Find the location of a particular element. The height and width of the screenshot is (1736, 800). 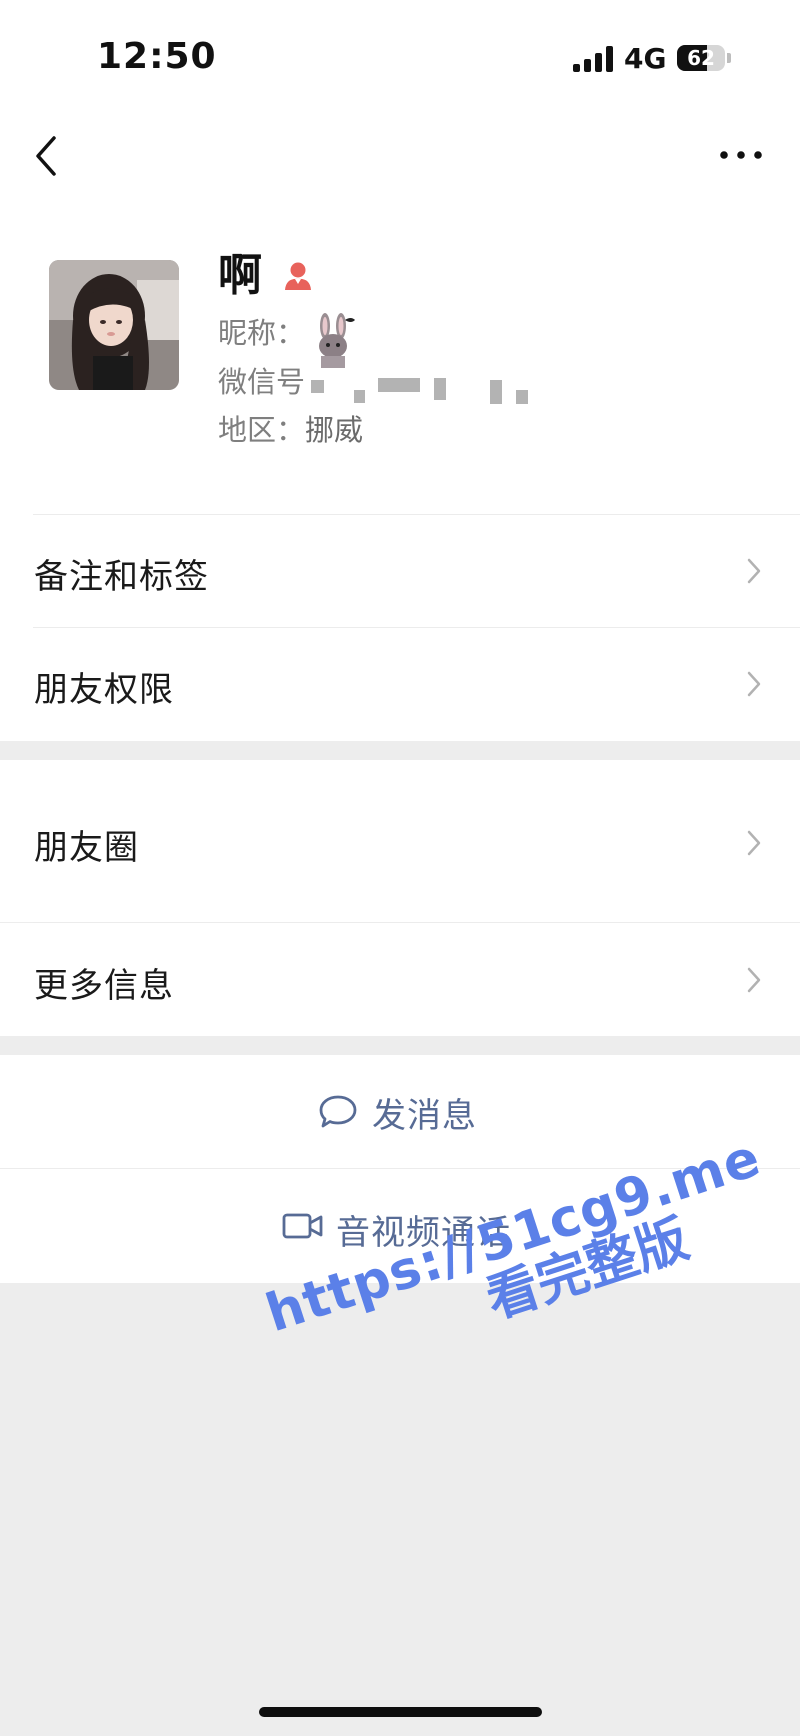

more-info-row: 更多信息 is located at coordinates (400, 979).